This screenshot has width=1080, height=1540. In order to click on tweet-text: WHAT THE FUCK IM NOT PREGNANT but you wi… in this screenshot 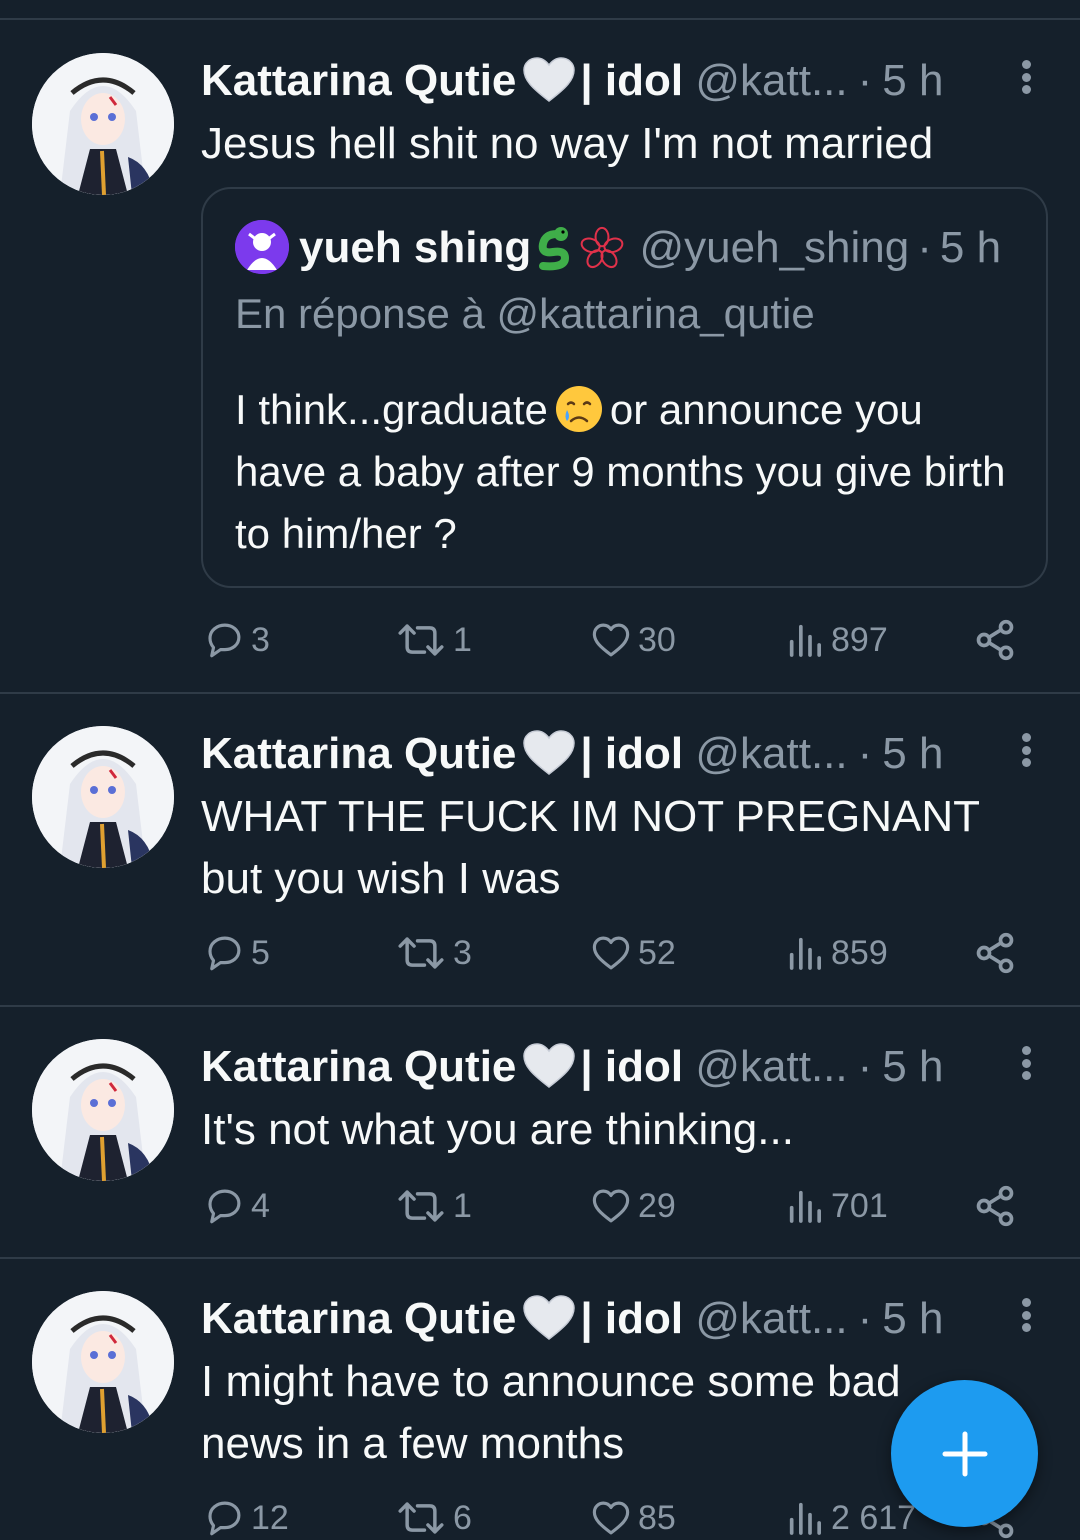, I will do `click(611, 848)`.